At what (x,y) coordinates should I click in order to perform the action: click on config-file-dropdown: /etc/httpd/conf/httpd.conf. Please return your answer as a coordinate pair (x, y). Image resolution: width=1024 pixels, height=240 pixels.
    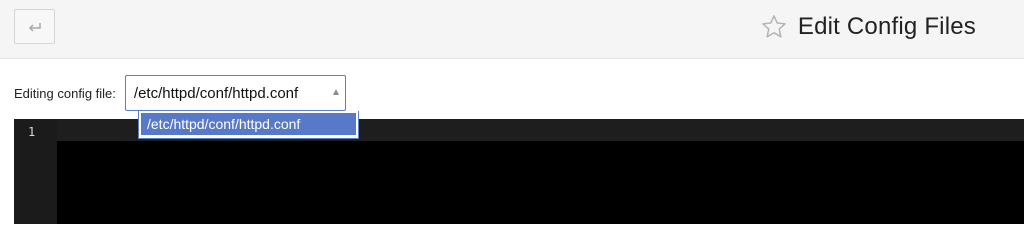
    Looking at the image, I should click on (248, 125).